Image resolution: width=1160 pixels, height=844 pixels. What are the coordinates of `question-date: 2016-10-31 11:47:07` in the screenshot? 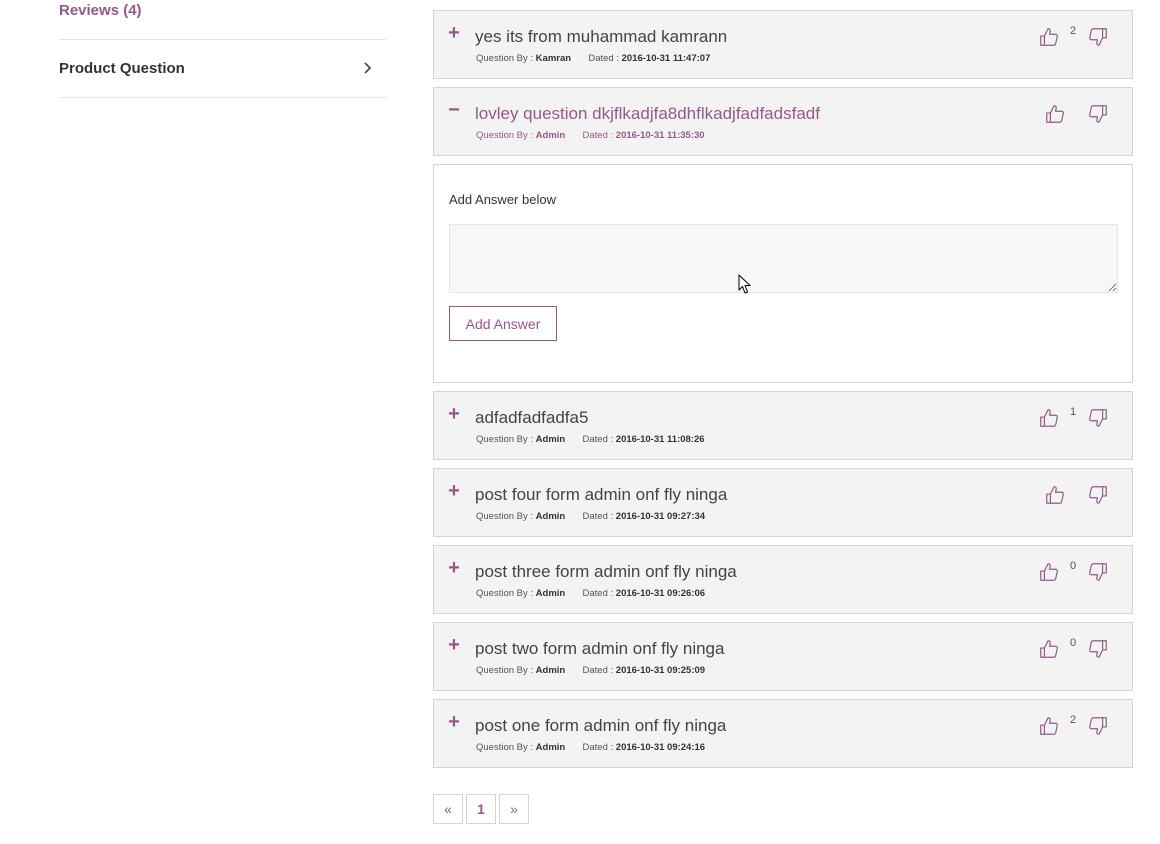 It's located at (666, 58).